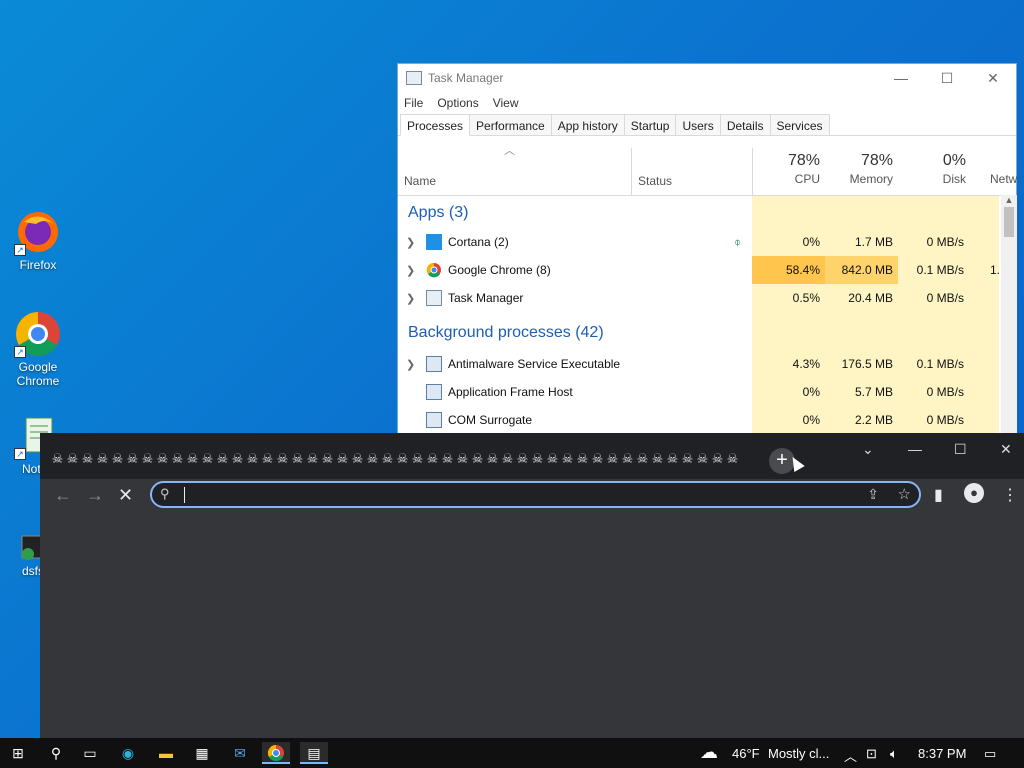 This screenshot has width=1024, height=768. What do you see at coordinates (746, 753) in the screenshot?
I see `weather-temp: 46°F` at bounding box center [746, 753].